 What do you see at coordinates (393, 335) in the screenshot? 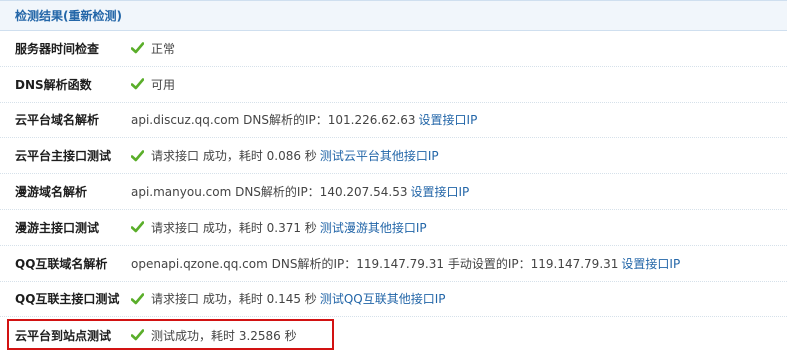
I see `row-cloud-to-site: 云平台到站点测试 测试成功，耗时 3.2586 秒` at bounding box center [393, 335].